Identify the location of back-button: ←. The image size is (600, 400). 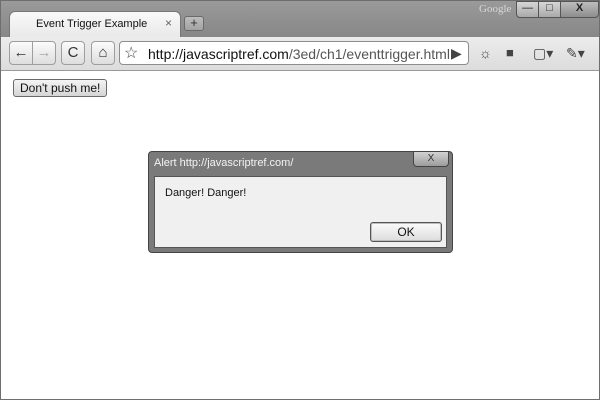
(21, 53).